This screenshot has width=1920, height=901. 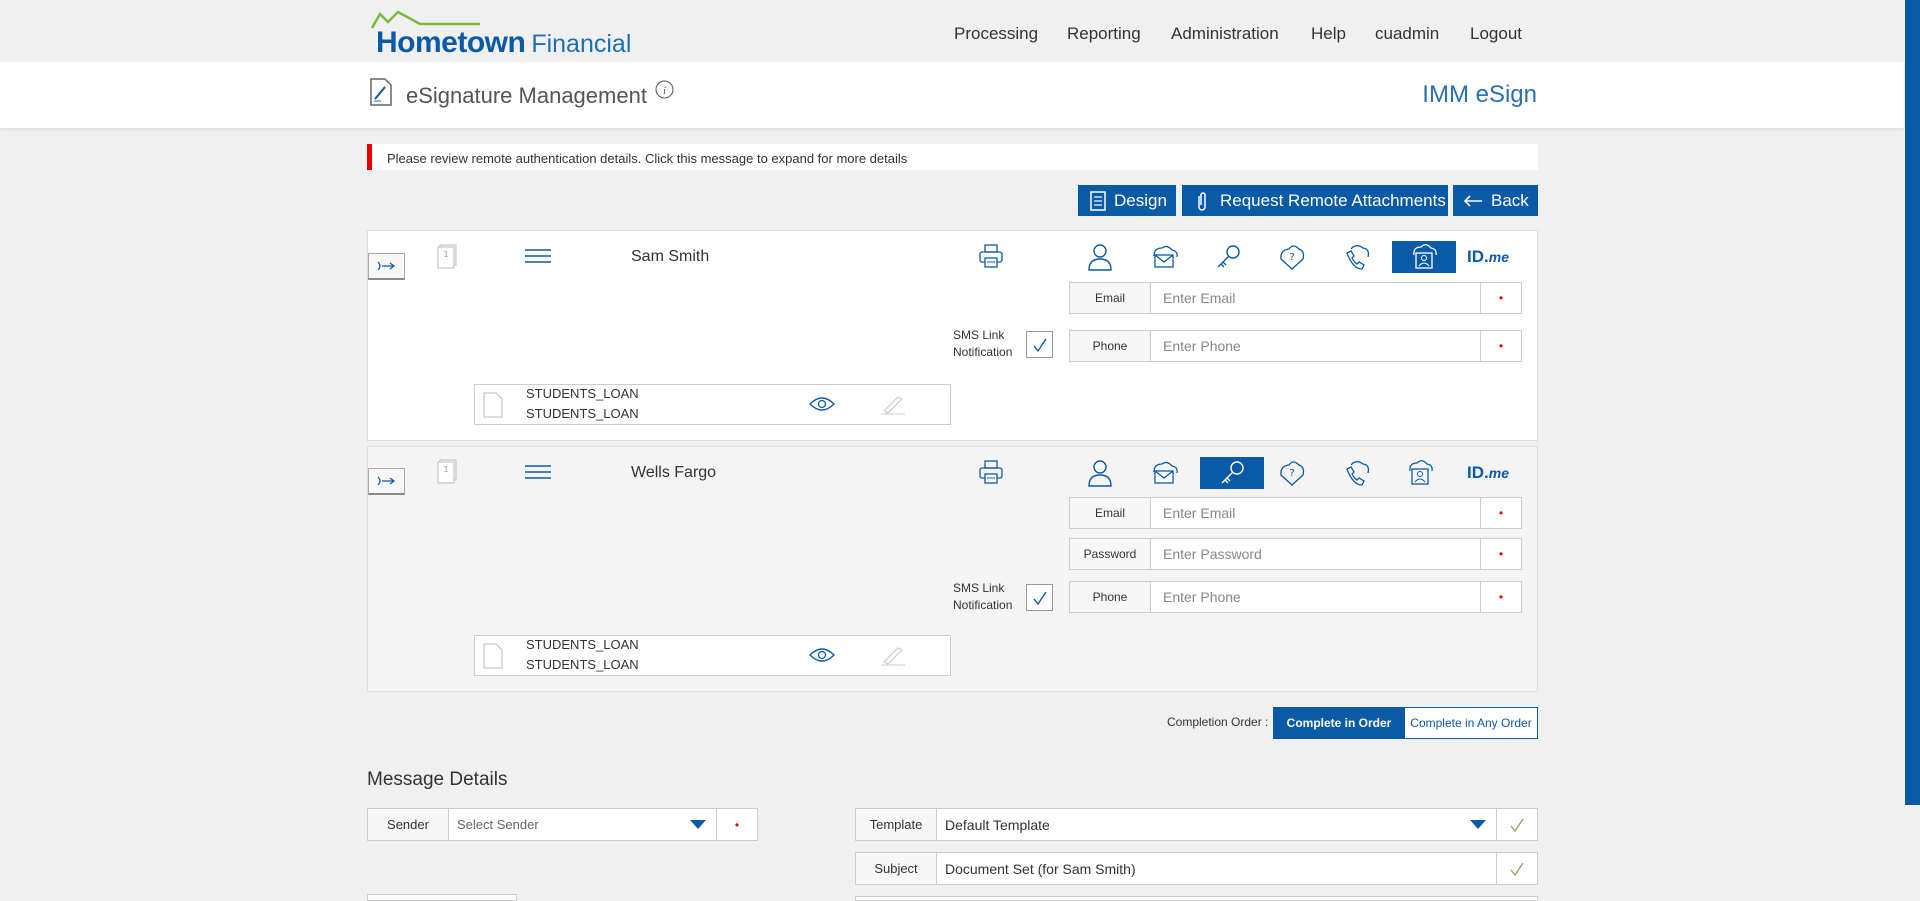 What do you see at coordinates (1471, 723) in the screenshot?
I see `complete-in-any-order-toggle: Complete in Any Order` at bounding box center [1471, 723].